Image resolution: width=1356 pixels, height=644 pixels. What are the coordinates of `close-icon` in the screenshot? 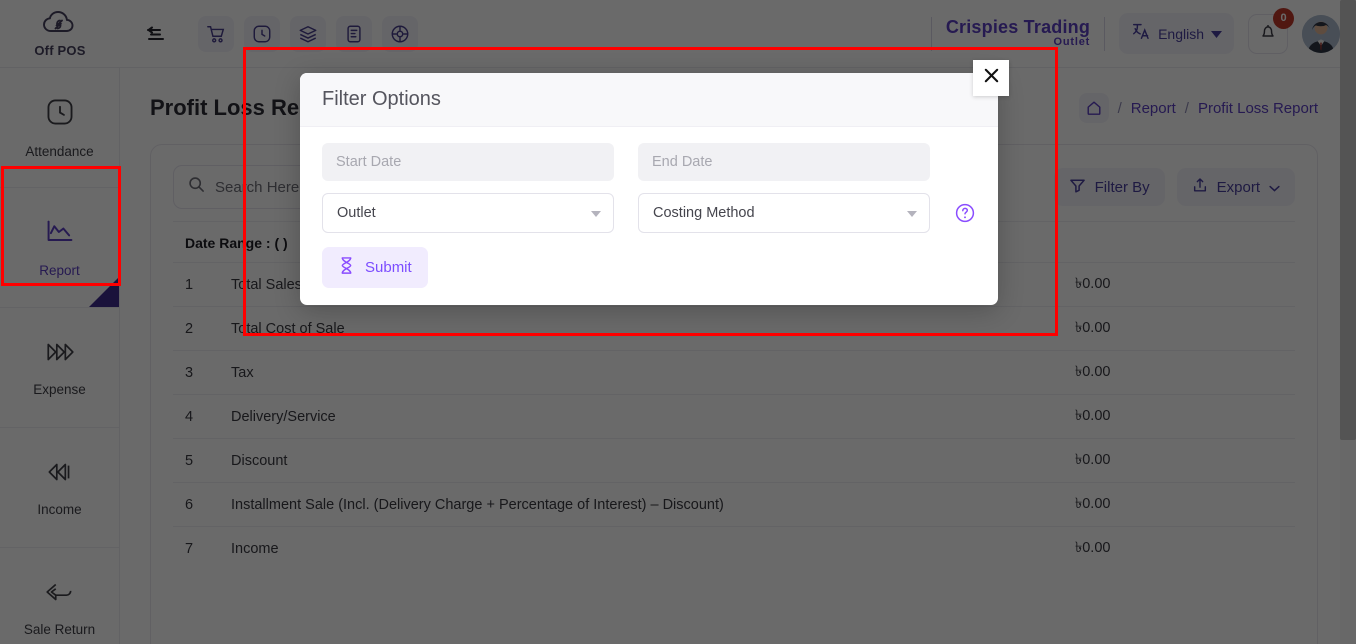 It's located at (991, 78).